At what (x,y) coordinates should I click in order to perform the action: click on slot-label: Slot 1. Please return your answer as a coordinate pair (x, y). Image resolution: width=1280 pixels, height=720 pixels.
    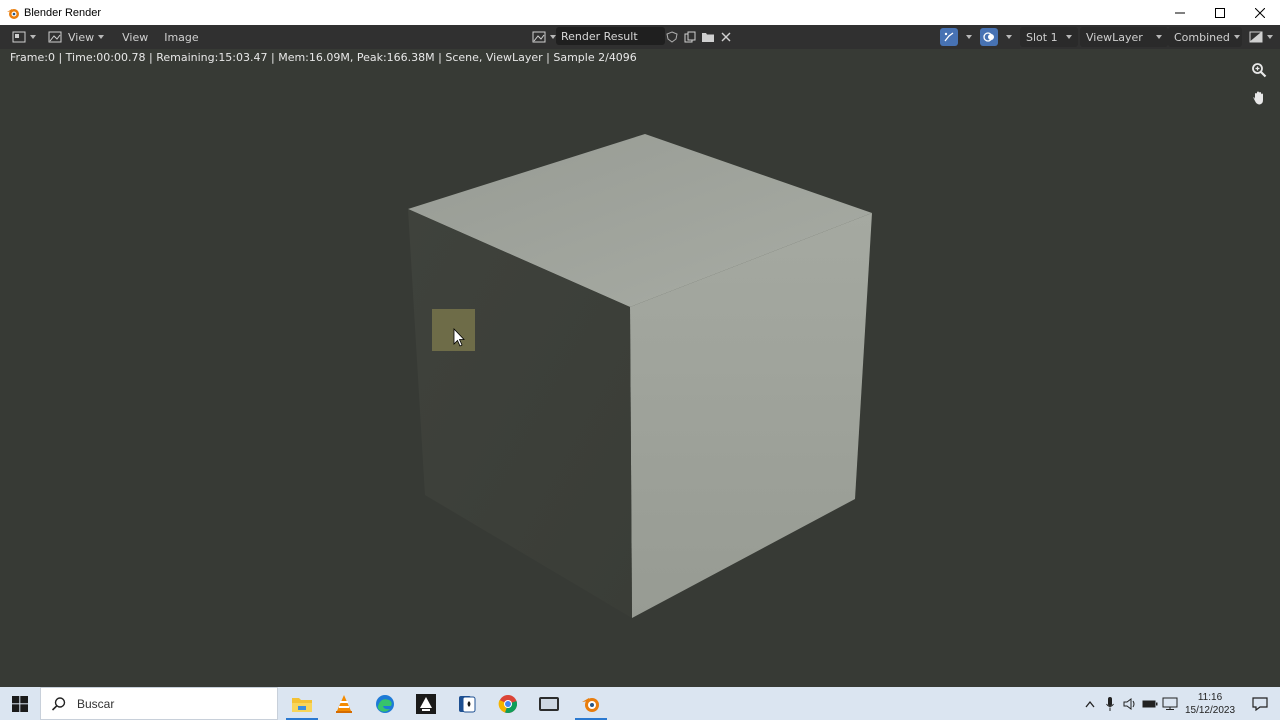
    Looking at the image, I should click on (1042, 37).